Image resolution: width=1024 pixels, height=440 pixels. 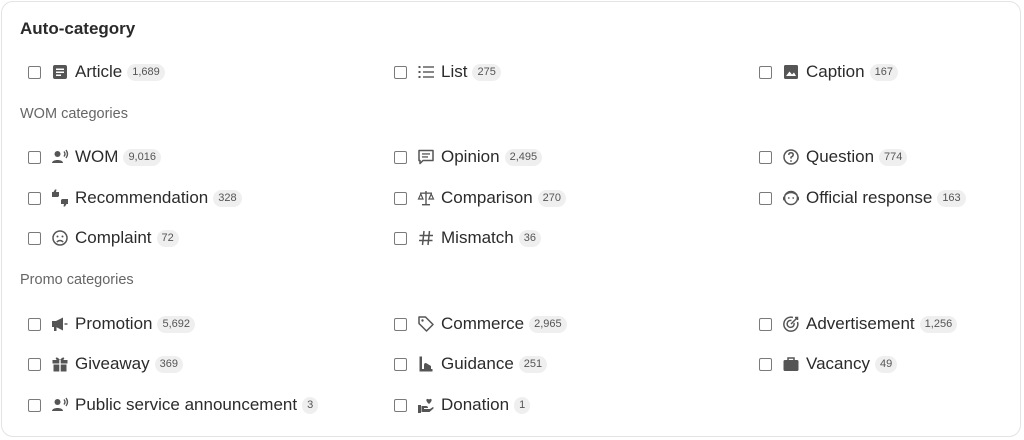 I want to click on count-badge: 270, so click(x=552, y=198).